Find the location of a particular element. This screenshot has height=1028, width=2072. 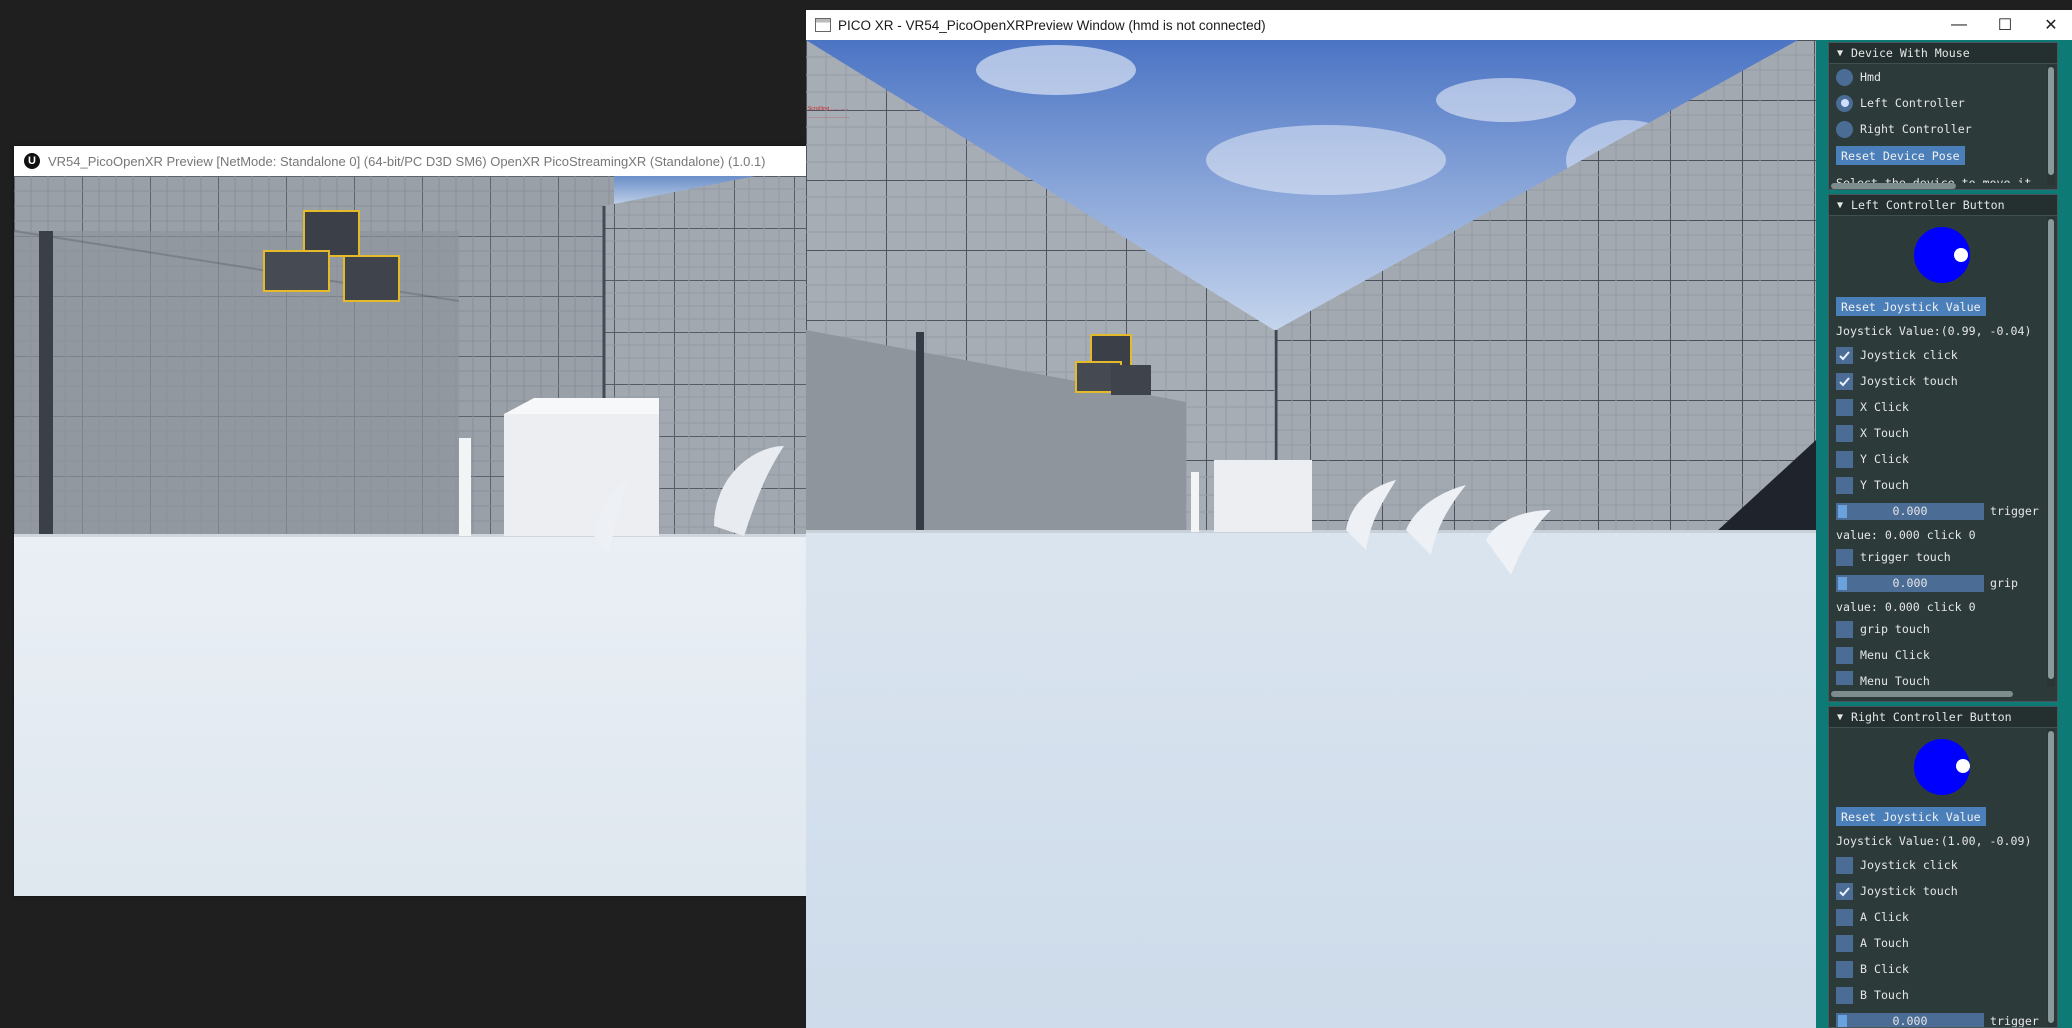

radio-label: Left Controller is located at coordinates (1912, 103).